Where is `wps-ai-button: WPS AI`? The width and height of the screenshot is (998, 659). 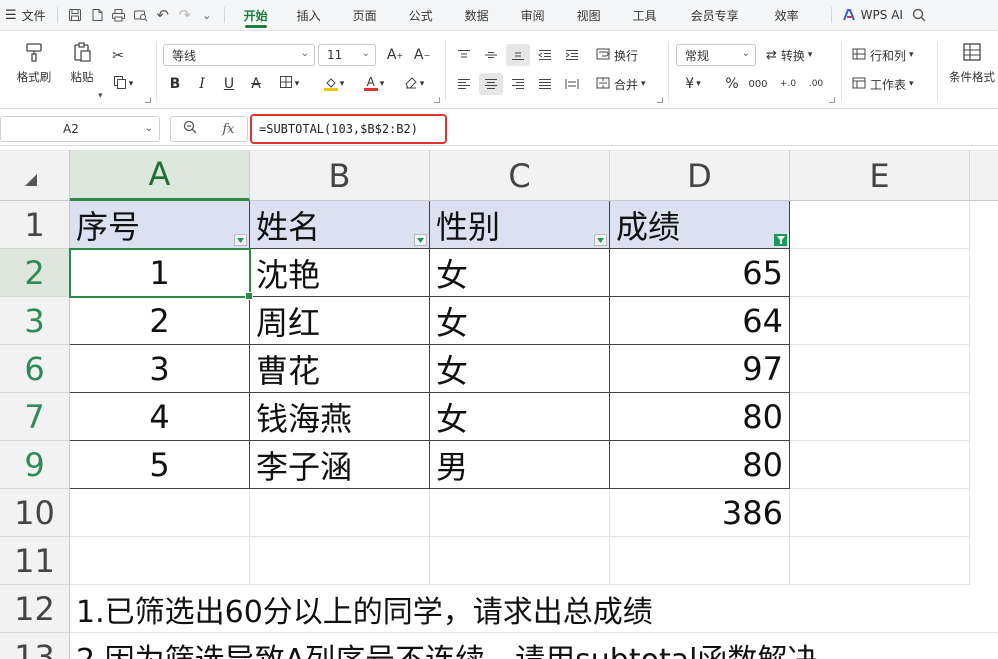 wps-ai-button: WPS AI is located at coordinates (873, 15).